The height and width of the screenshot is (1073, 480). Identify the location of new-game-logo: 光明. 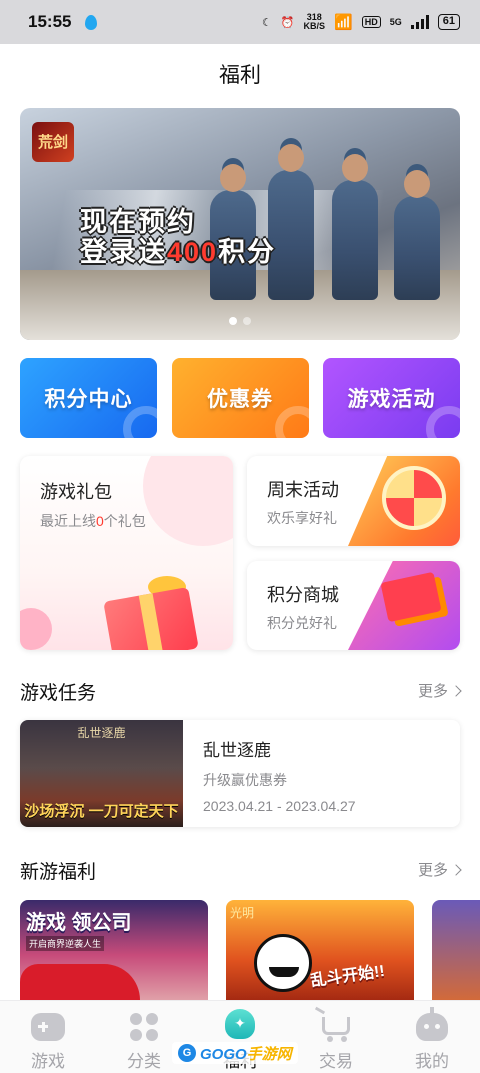
(242, 913).